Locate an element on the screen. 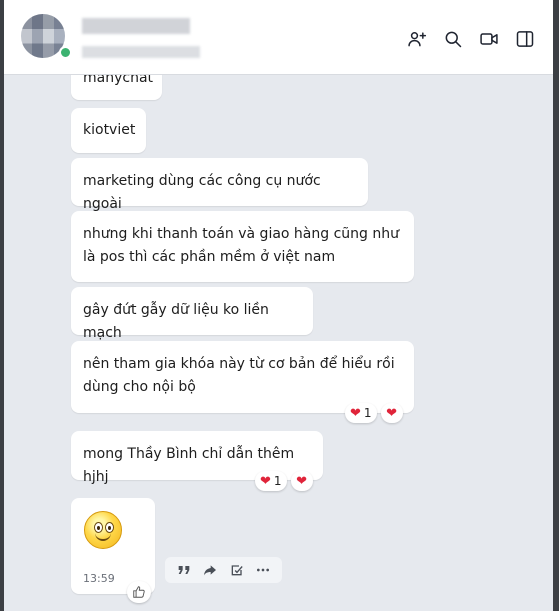 This screenshot has width=559, height=611. message-text: marketing dùng các công cụ nước ngoài is located at coordinates (202, 192).